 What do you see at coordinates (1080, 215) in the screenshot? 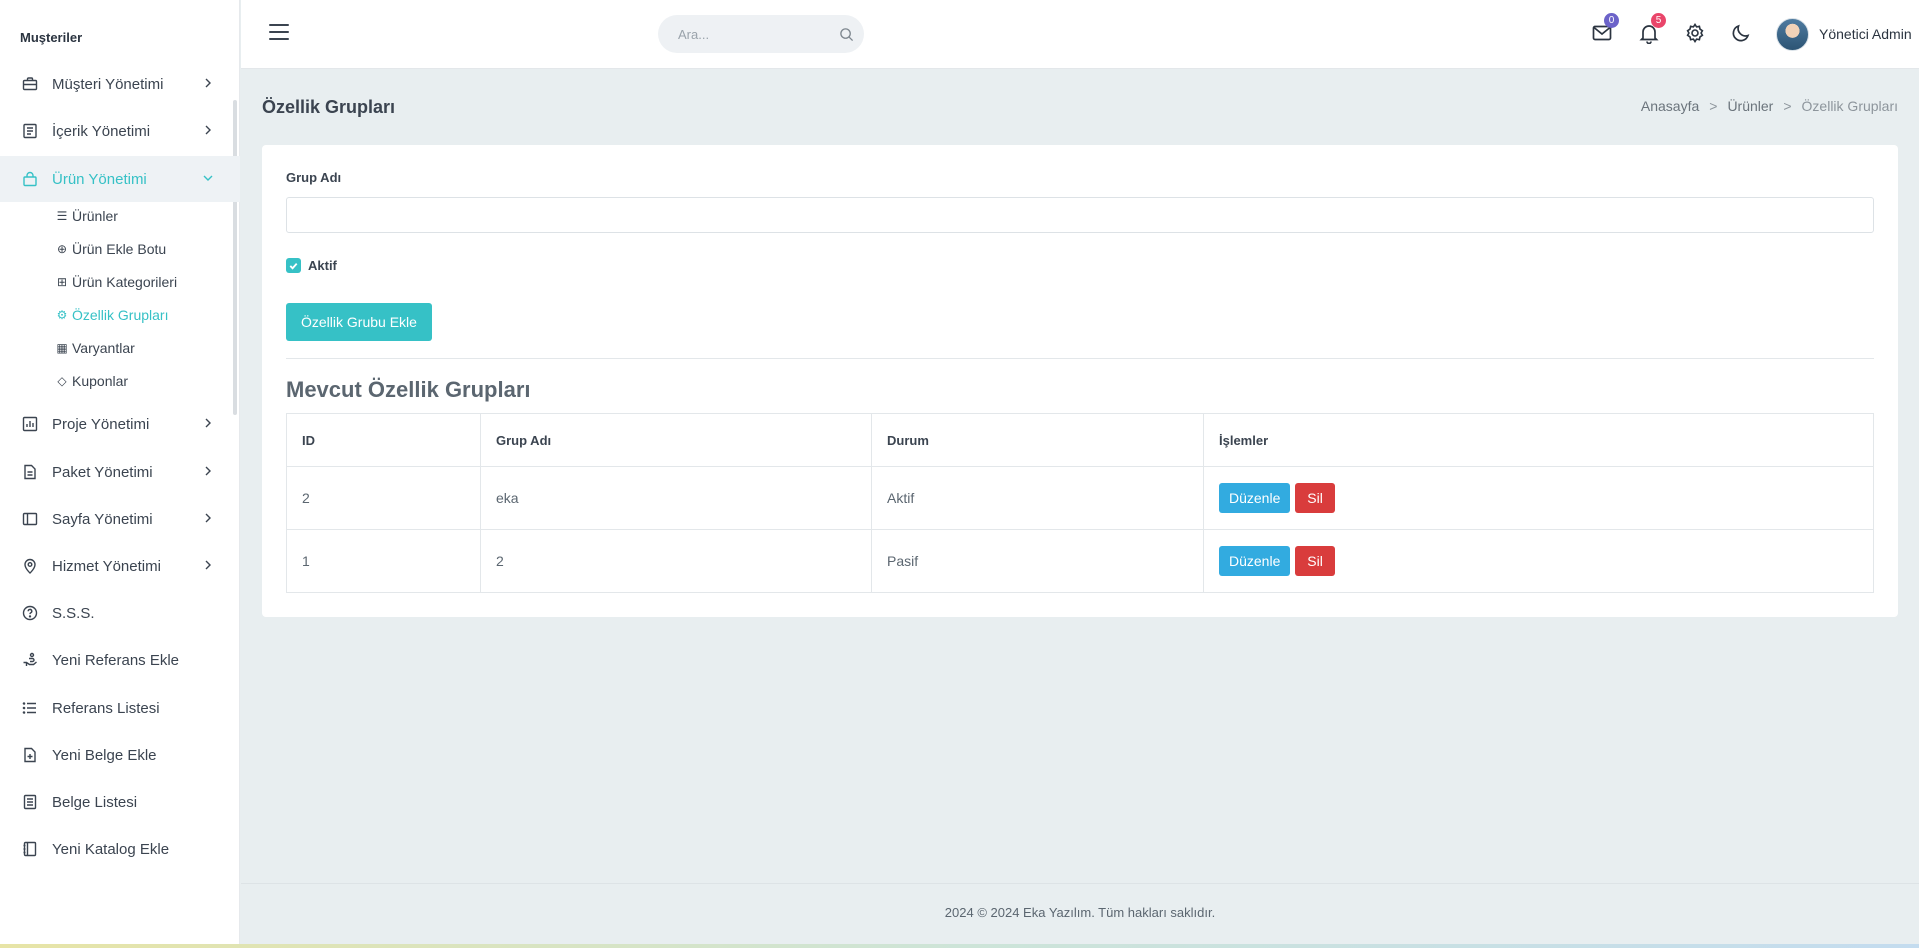
I see `group-name-input` at bounding box center [1080, 215].